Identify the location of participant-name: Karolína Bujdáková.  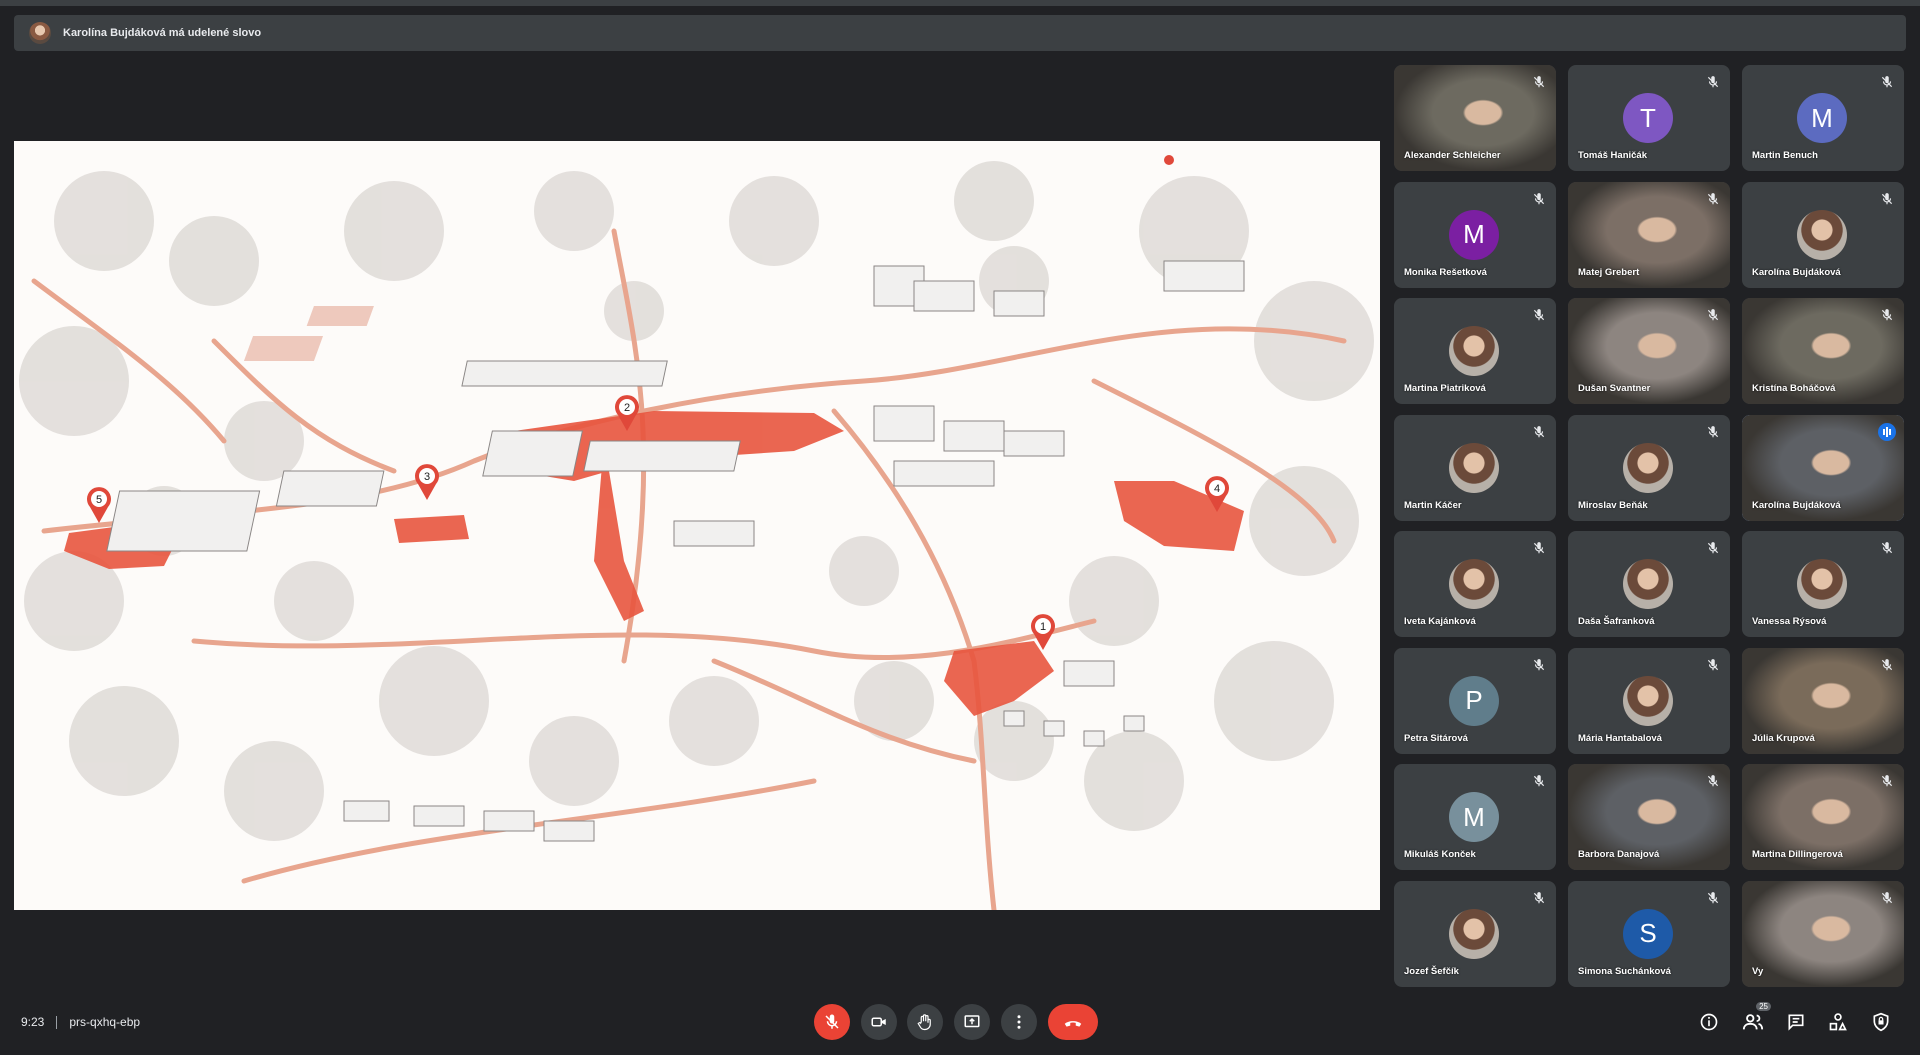
(1796, 505).